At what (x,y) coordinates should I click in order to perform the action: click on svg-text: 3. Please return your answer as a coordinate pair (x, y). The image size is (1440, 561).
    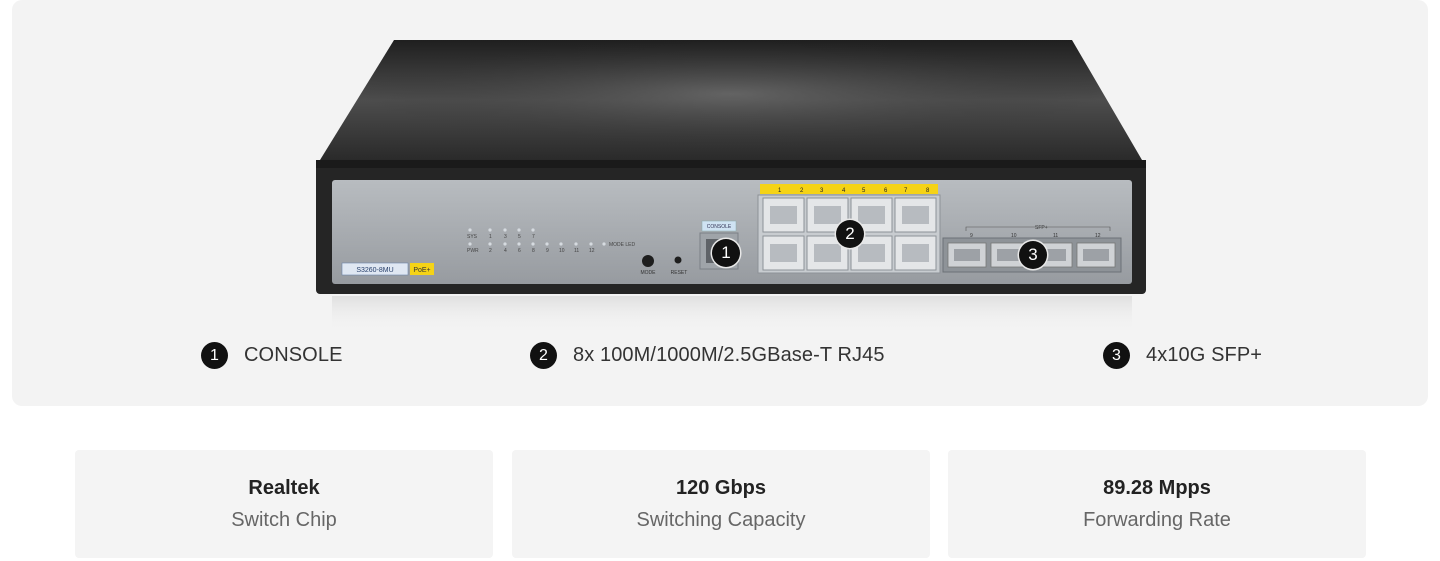
    Looking at the image, I should click on (505, 237).